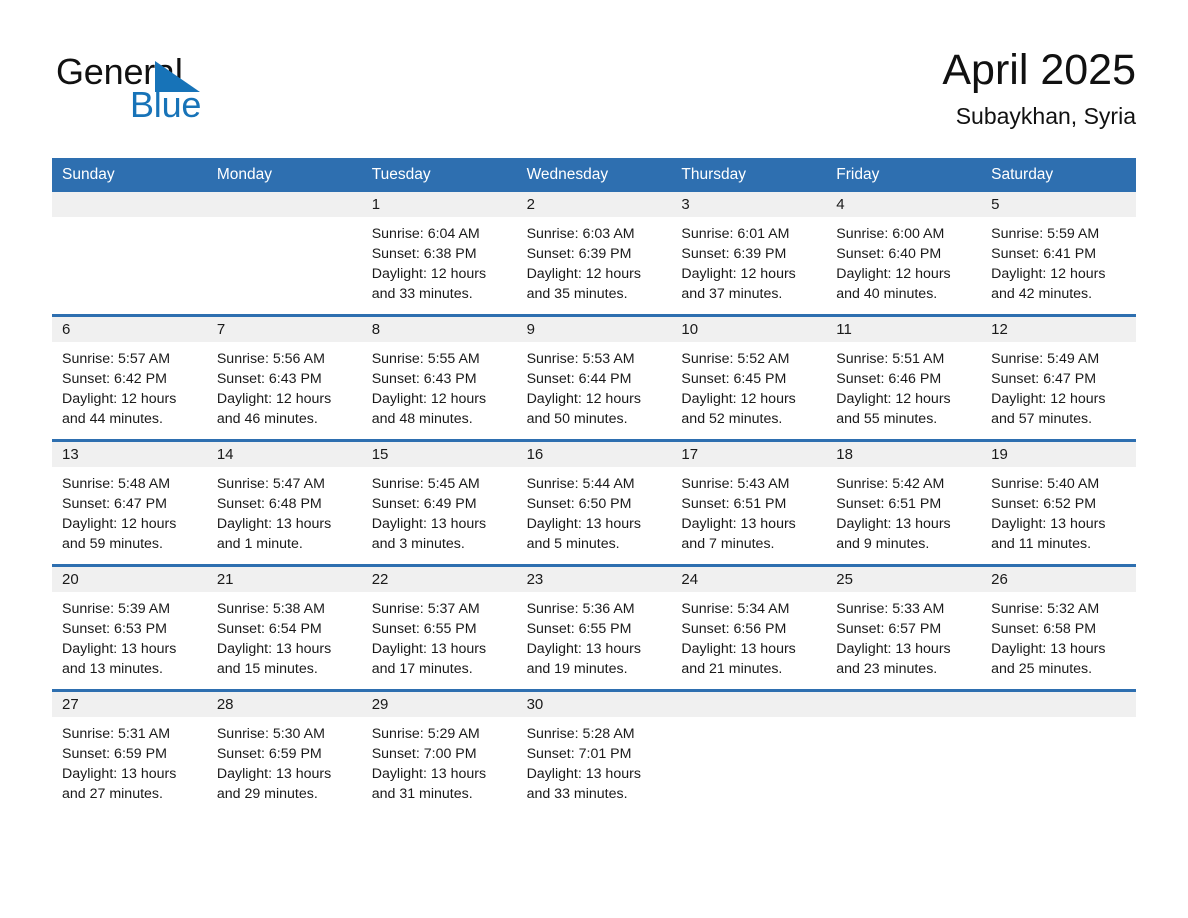 This screenshot has width=1188, height=918. I want to click on daylight-text: Daylight: 12 hours and 35 minutes., so click(583, 284).